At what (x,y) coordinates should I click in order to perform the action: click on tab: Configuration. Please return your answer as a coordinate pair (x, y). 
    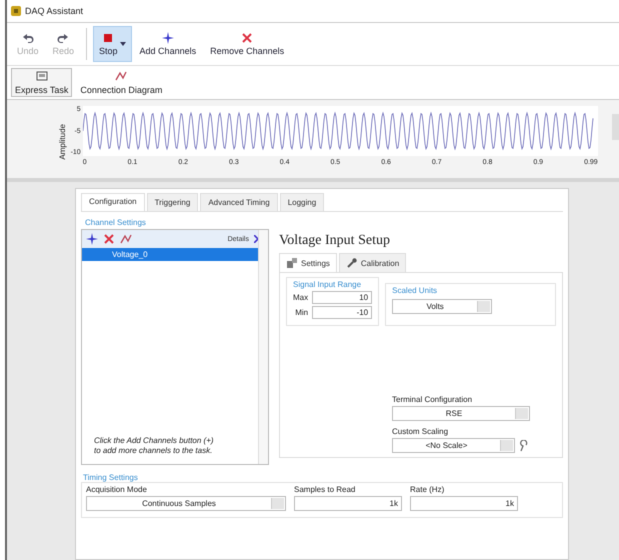
    Looking at the image, I should click on (113, 202).